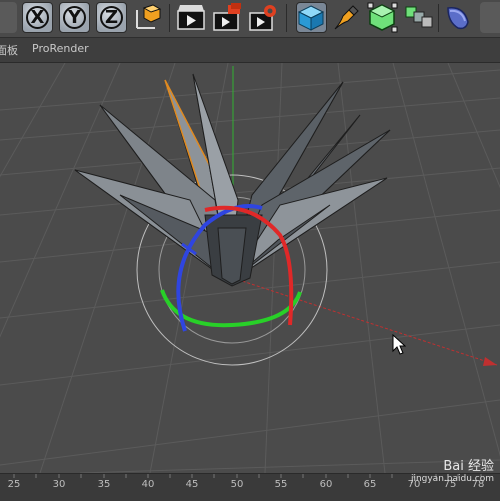  I want to click on cube-icon, so click(311, 18).